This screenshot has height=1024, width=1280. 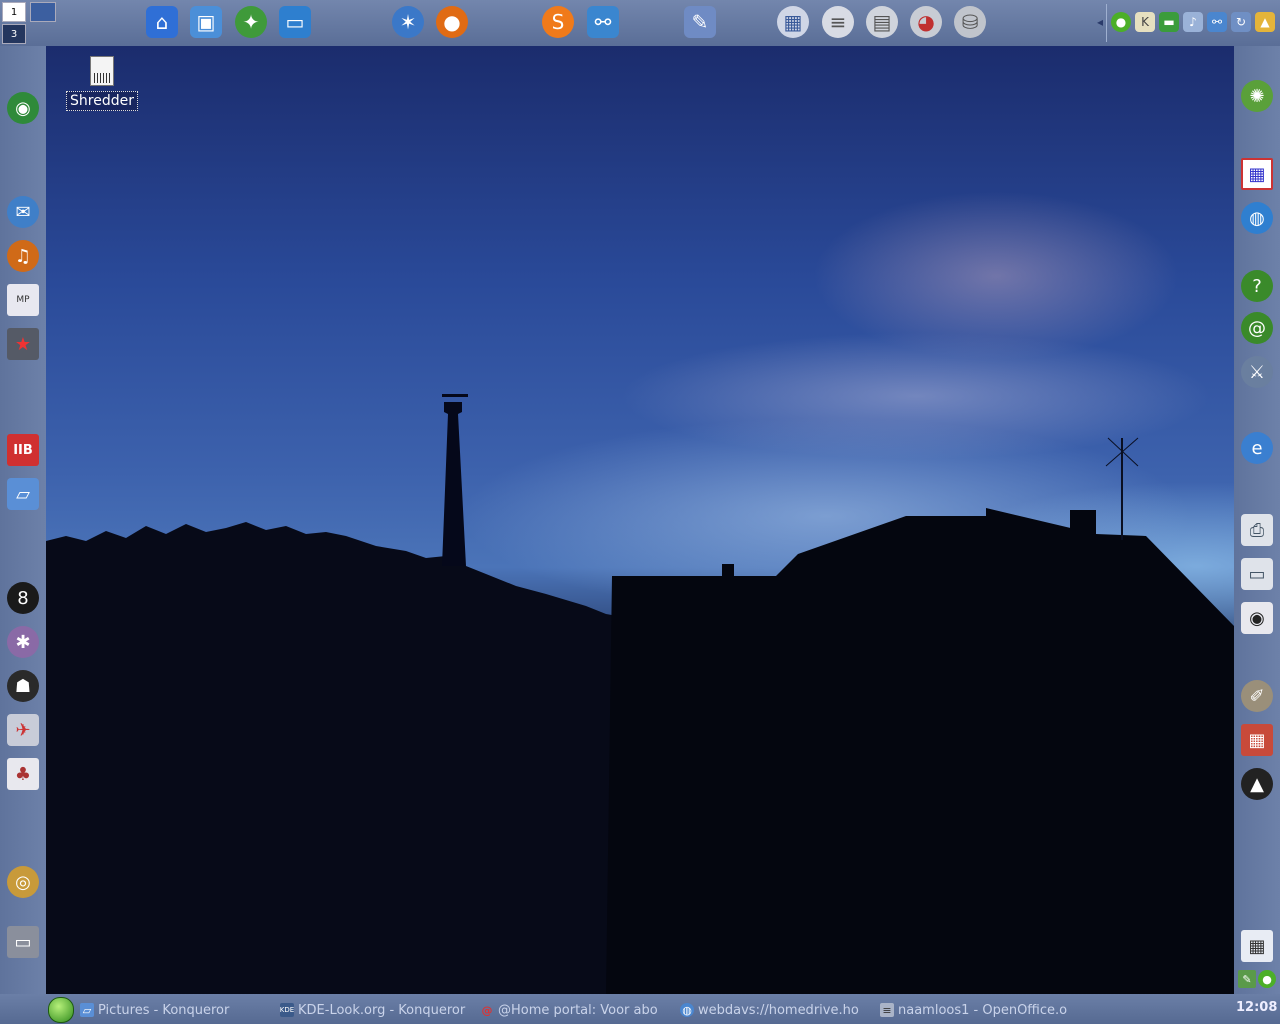 What do you see at coordinates (23, 344) in the screenshot?
I see `film-icon: ★` at bounding box center [23, 344].